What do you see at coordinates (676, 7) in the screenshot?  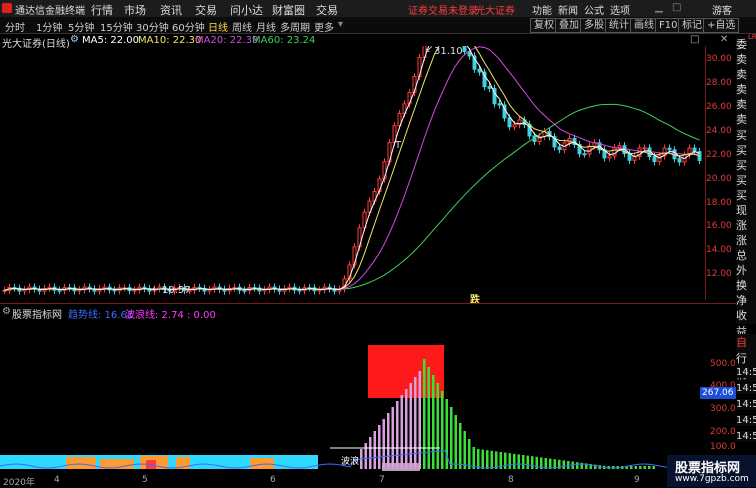 I see `window-maximize-icon: □` at bounding box center [676, 7].